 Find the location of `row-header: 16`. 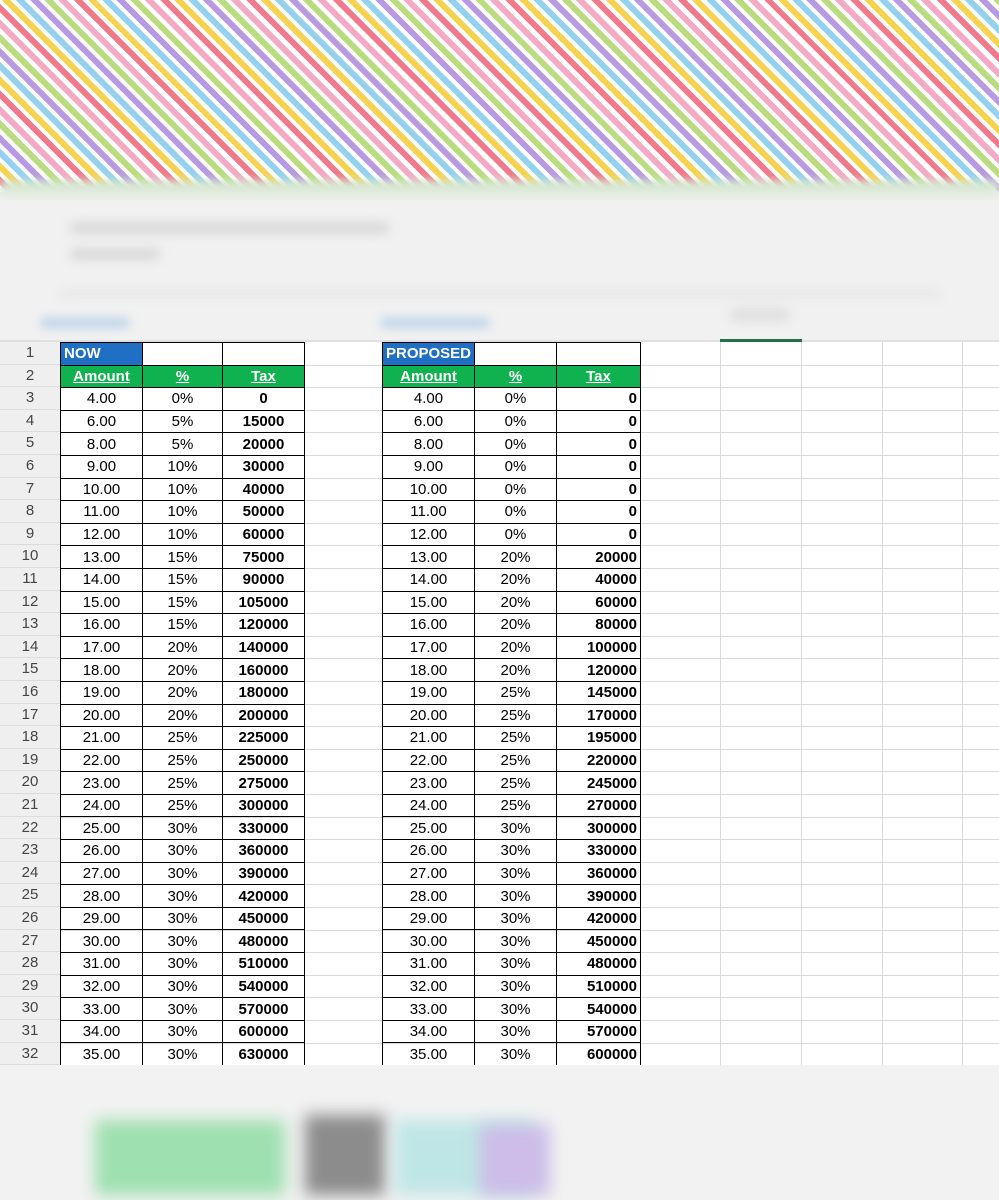

row-header: 16 is located at coordinates (30, 692).